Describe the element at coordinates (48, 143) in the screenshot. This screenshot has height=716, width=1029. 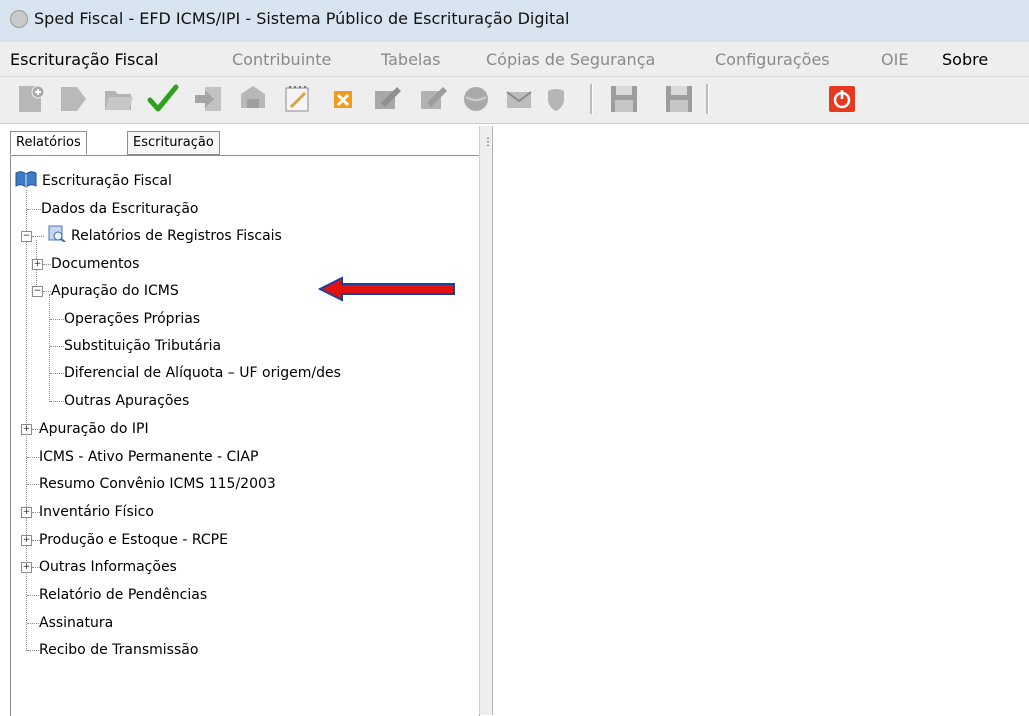
I see `tab-relatorios: Relatórios` at that location.